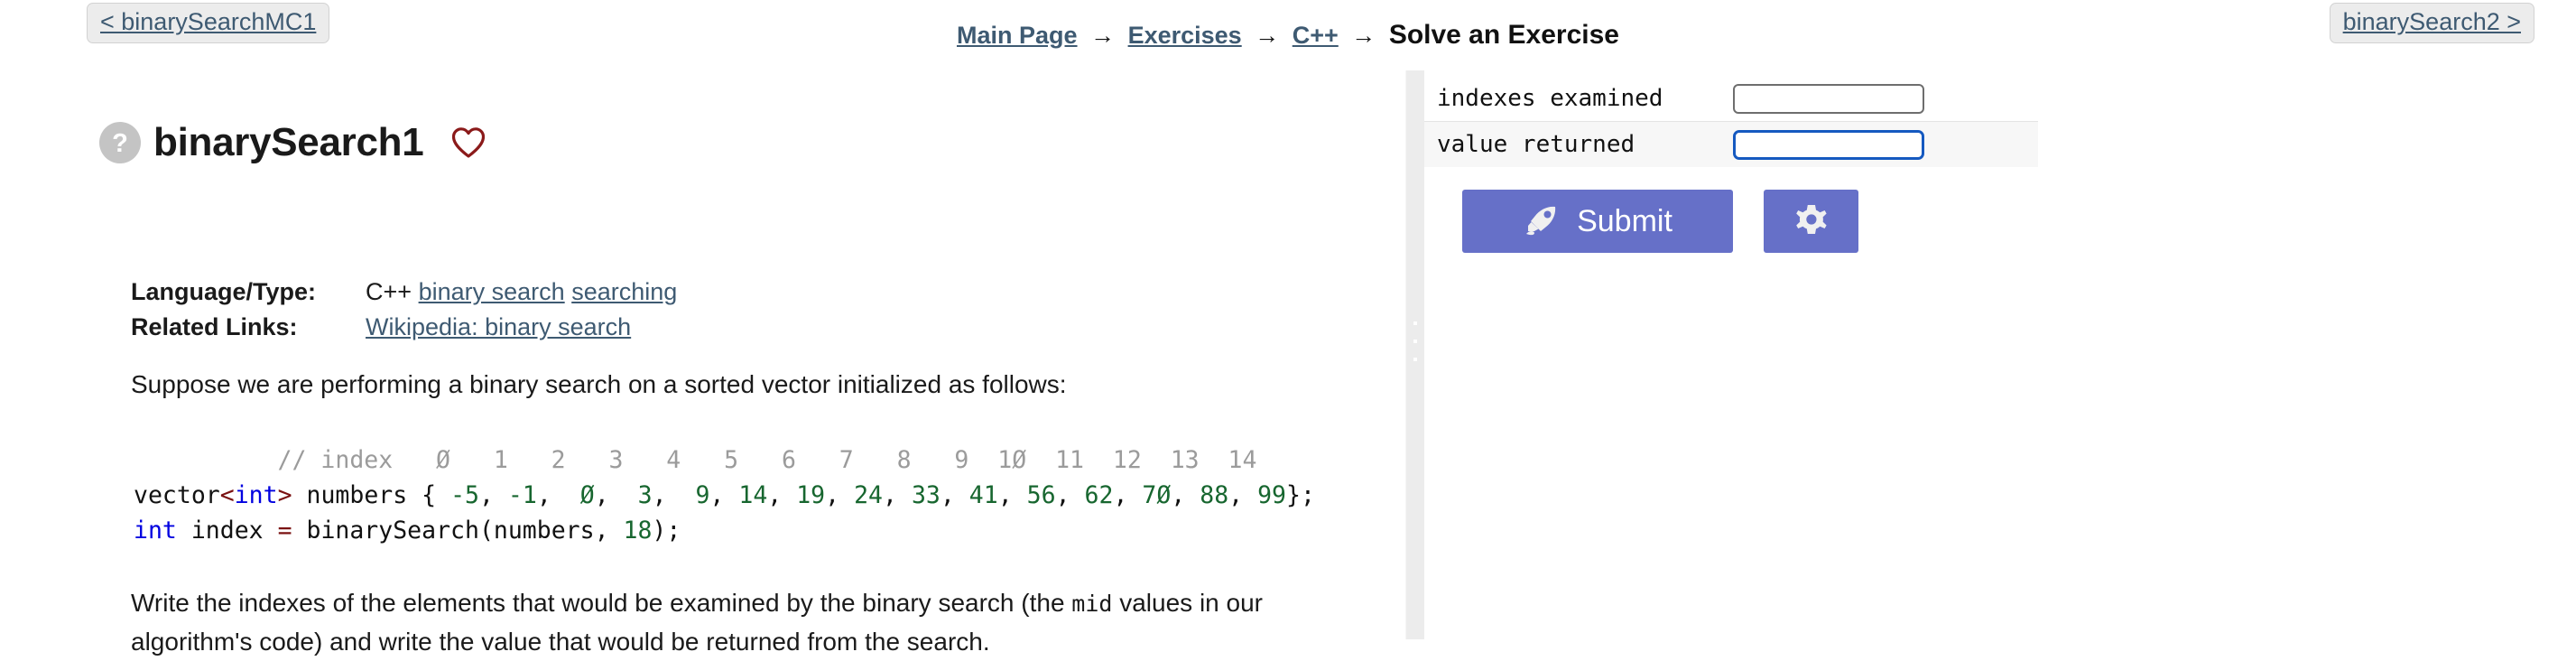  Describe the element at coordinates (1829, 98) in the screenshot. I see `indexes-examined-input` at that location.